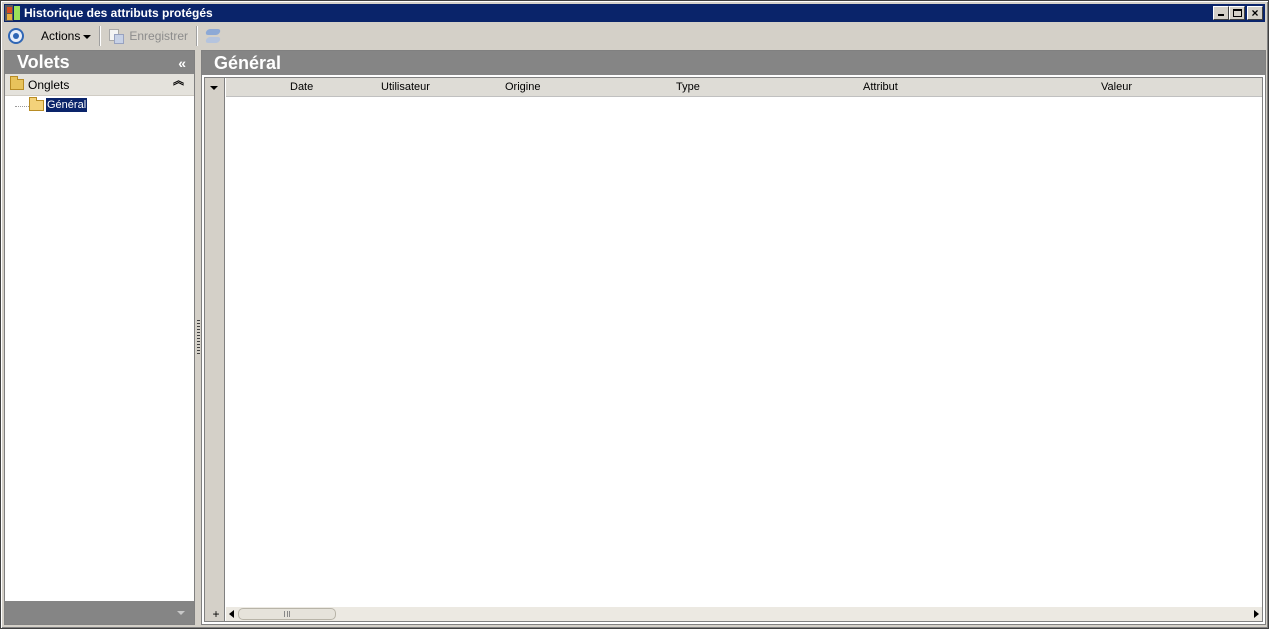 The image size is (1269, 629). I want to click on group-label: Onglets, so click(49, 84).